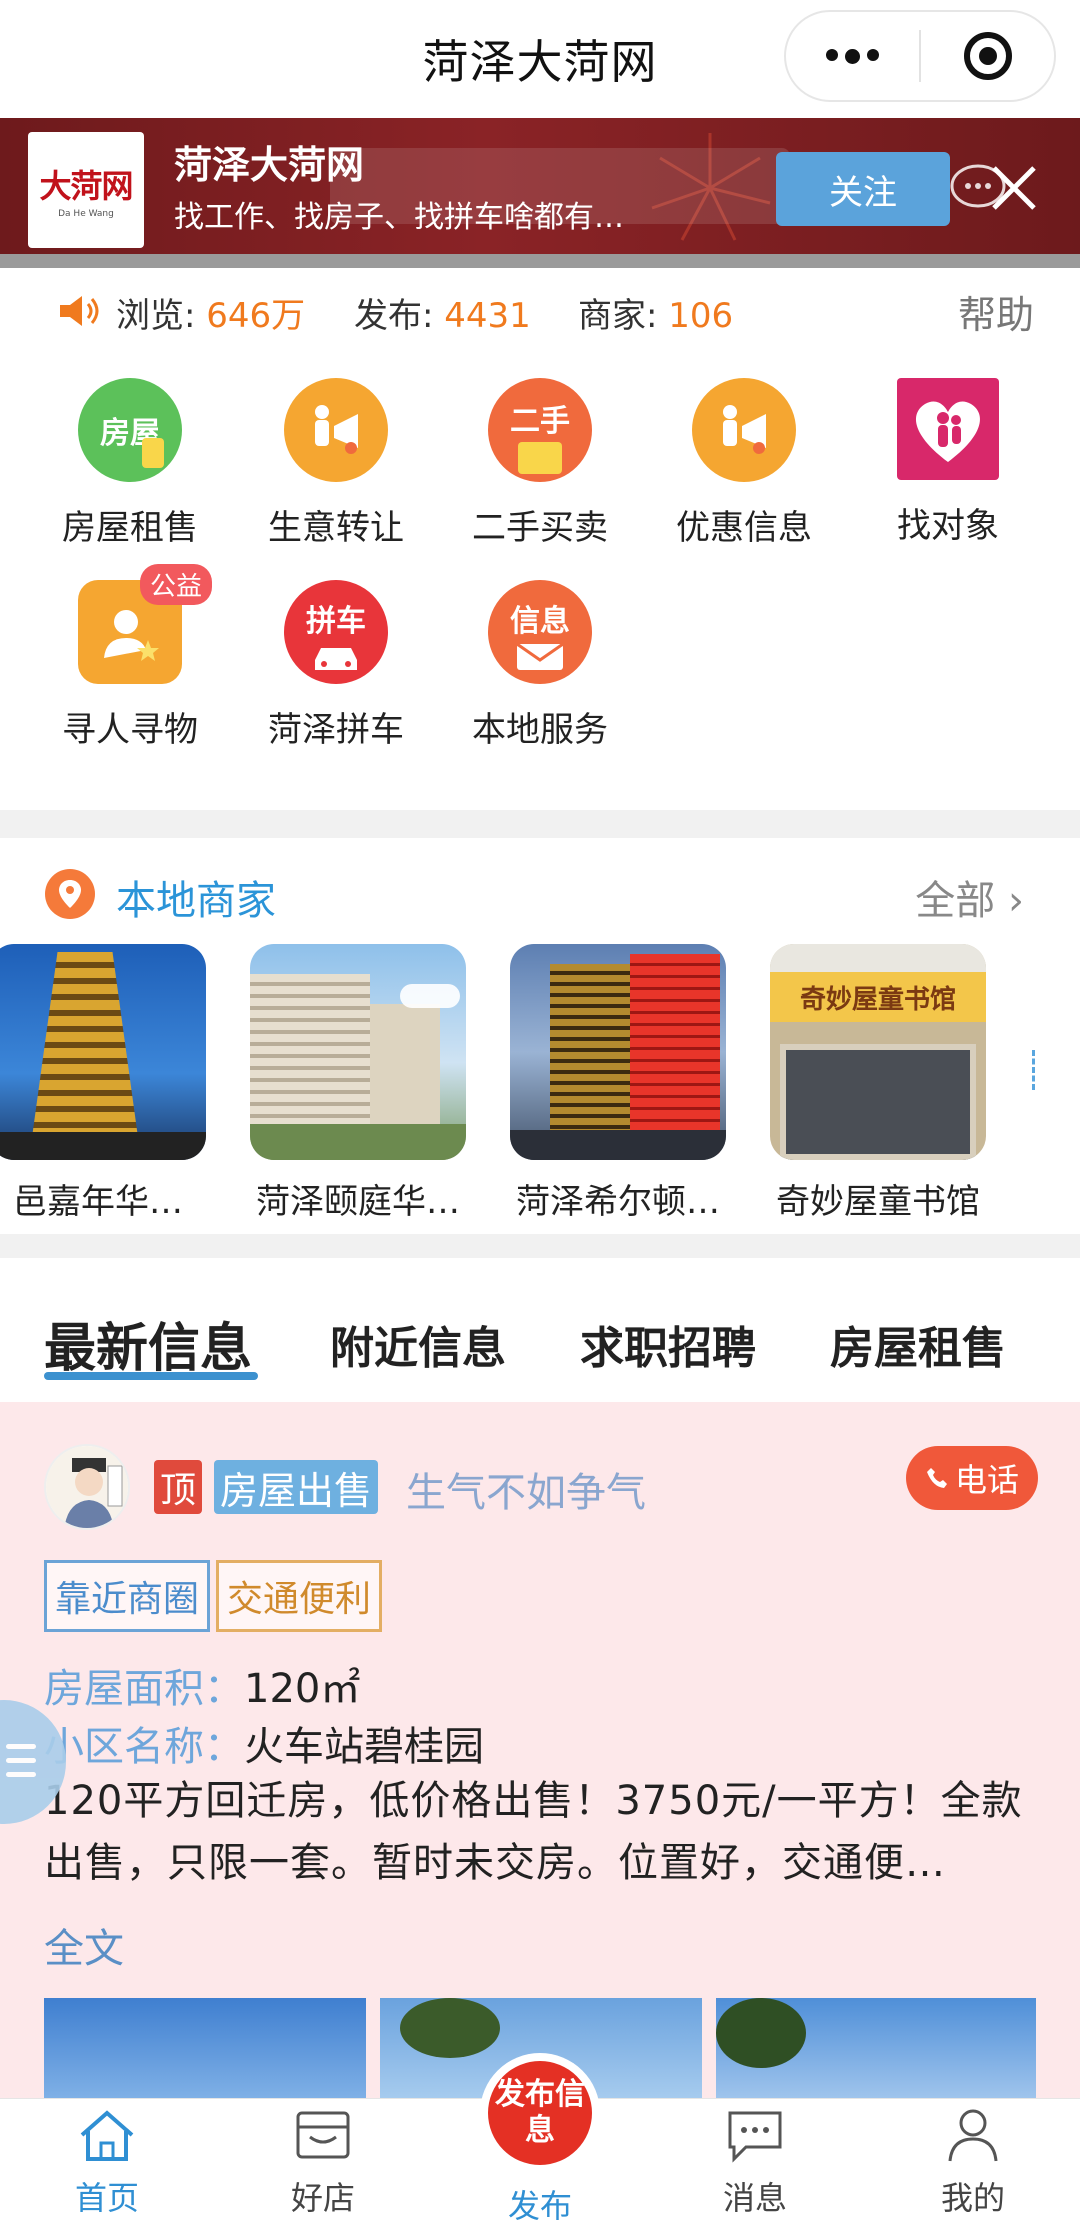 This screenshot has width=1080, height=2226. I want to click on active-tab-indicator, so click(151, 1376).